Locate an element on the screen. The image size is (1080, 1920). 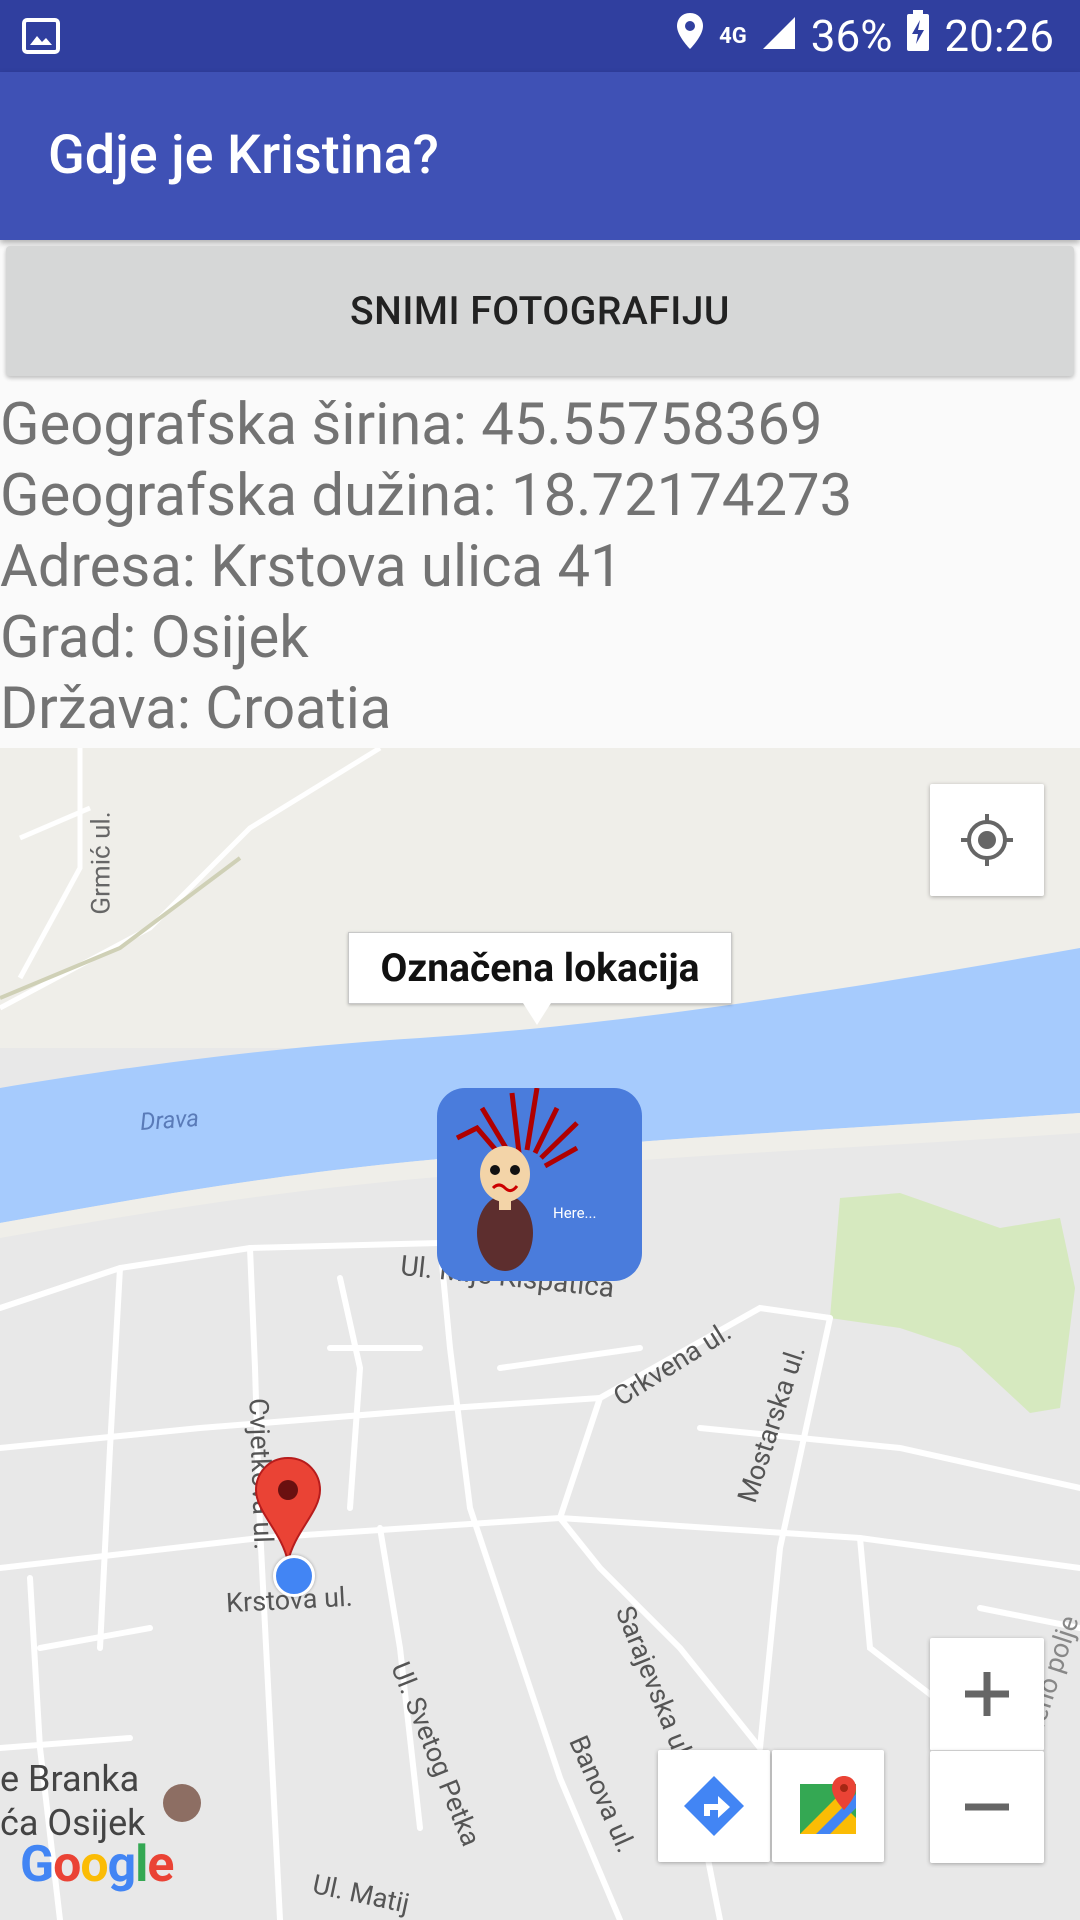
google-maps-icon is located at coordinates (828, 1805).